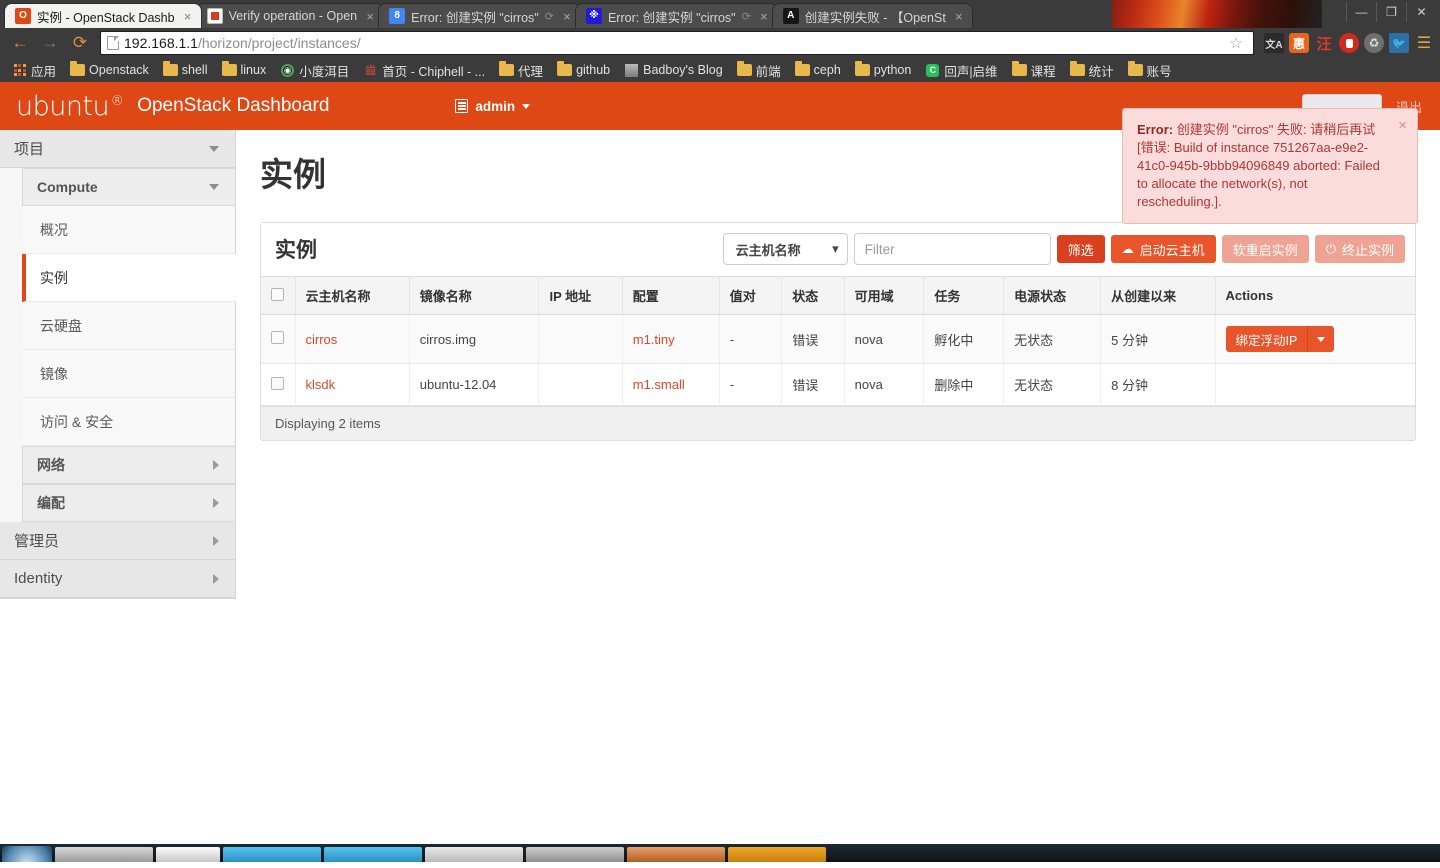 The height and width of the screenshot is (868, 1440). Describe the element at coordinates (883, 70) in the screenshot. I see `bookmark-python: python` at that location.